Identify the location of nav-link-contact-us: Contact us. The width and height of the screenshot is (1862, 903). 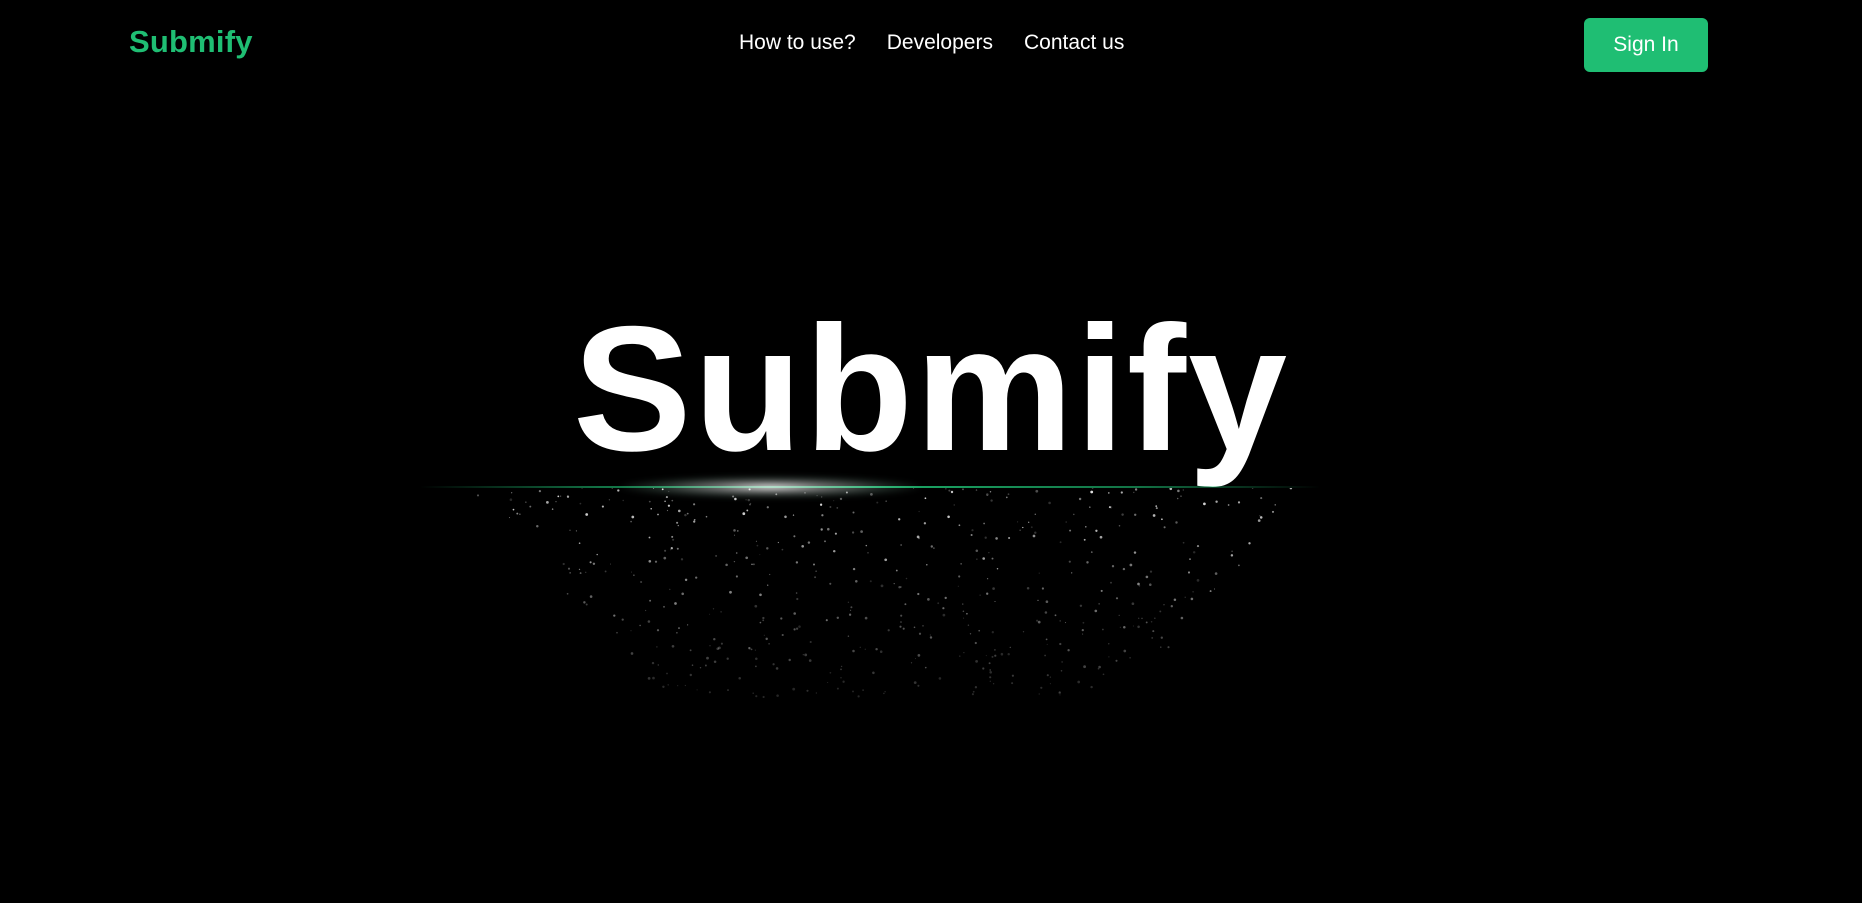
(1074, 43).